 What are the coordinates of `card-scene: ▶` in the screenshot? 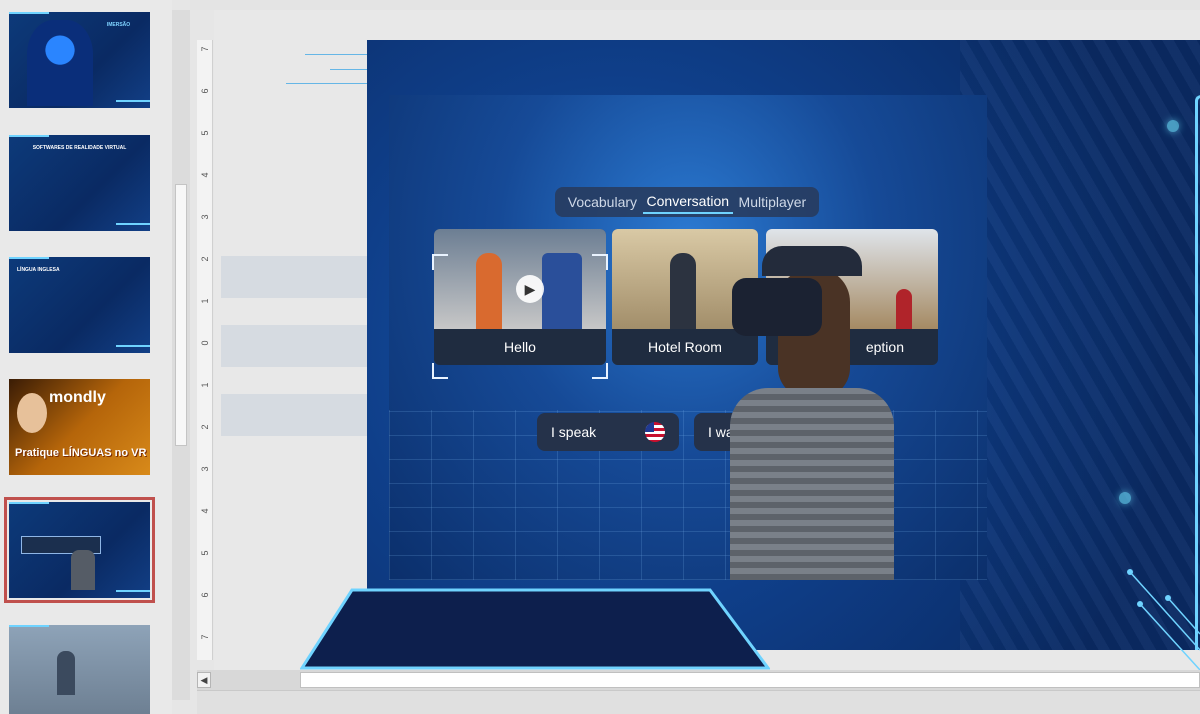 It's located at (520, 279).